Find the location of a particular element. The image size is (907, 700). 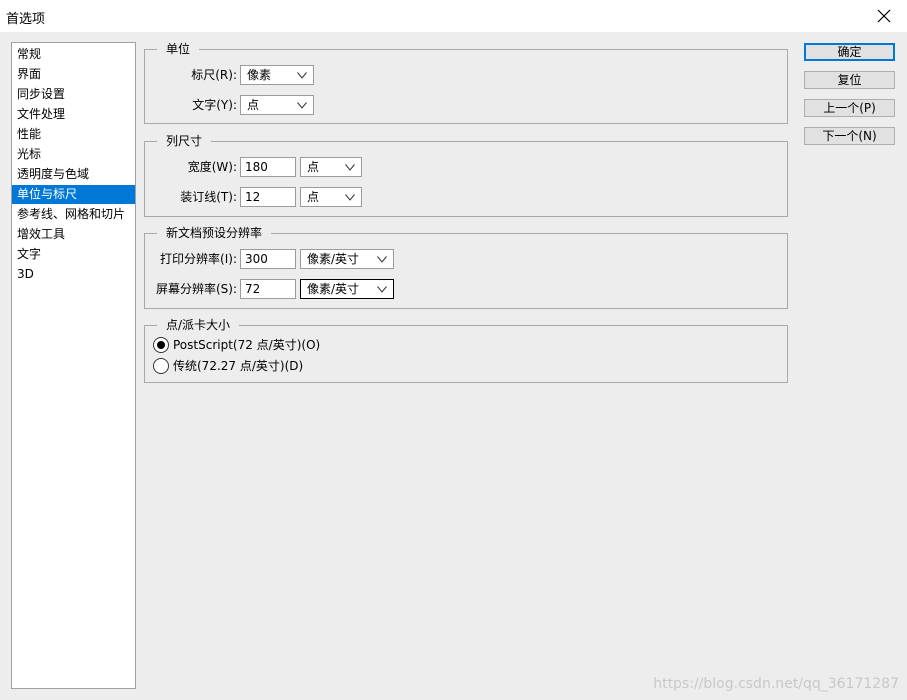

gutter-label: 装订线(T): is located at coordinates (208, 197).